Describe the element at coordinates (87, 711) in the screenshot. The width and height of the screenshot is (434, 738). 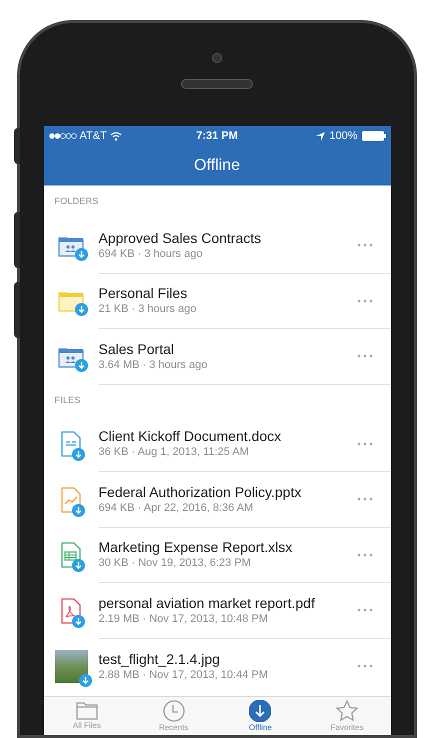
I see `folder-icon` at that location.